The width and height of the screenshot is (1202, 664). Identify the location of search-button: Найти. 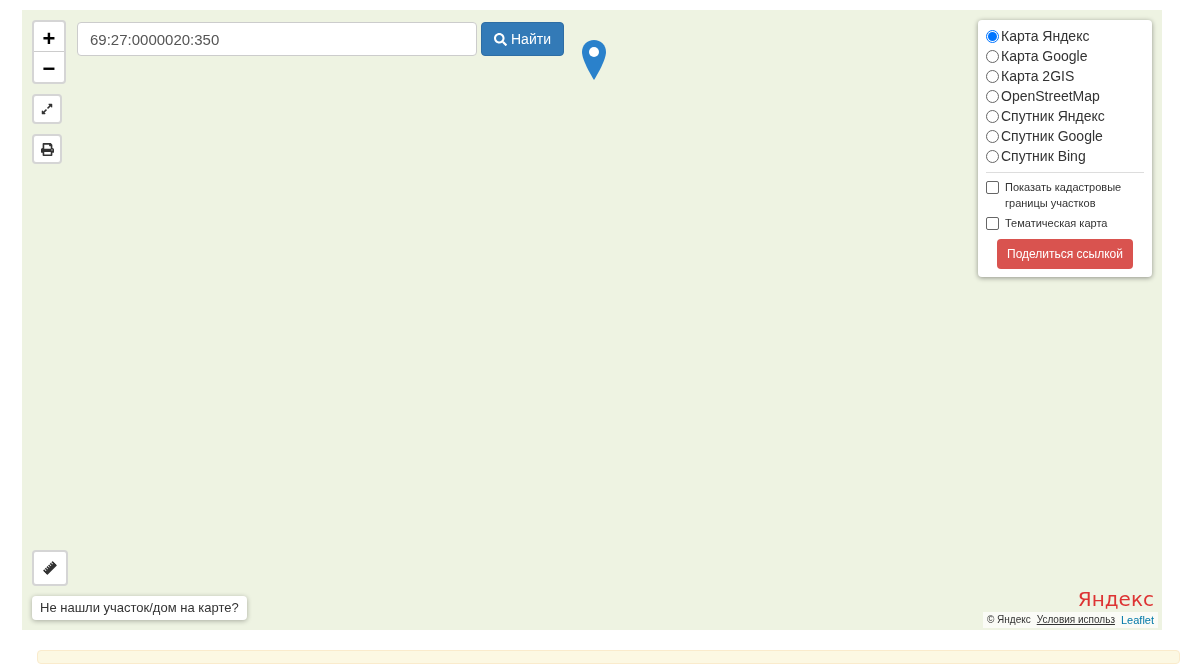
(522, 39).